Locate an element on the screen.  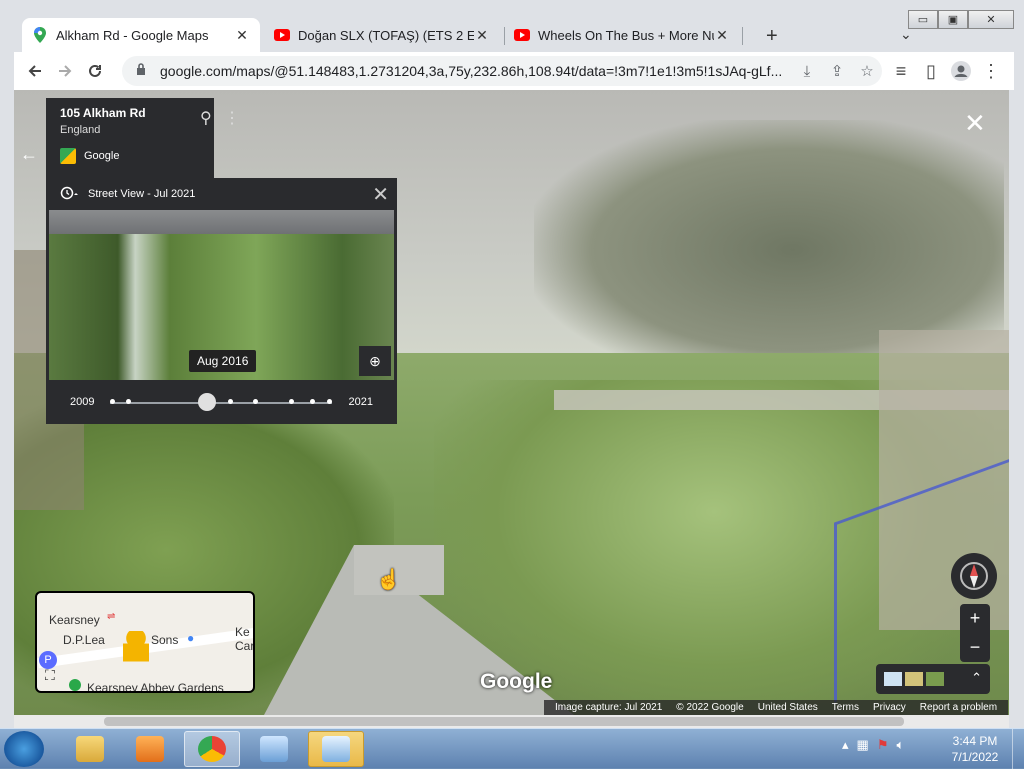
slider-start-year: 2009 is located at coordinates (82, 402).